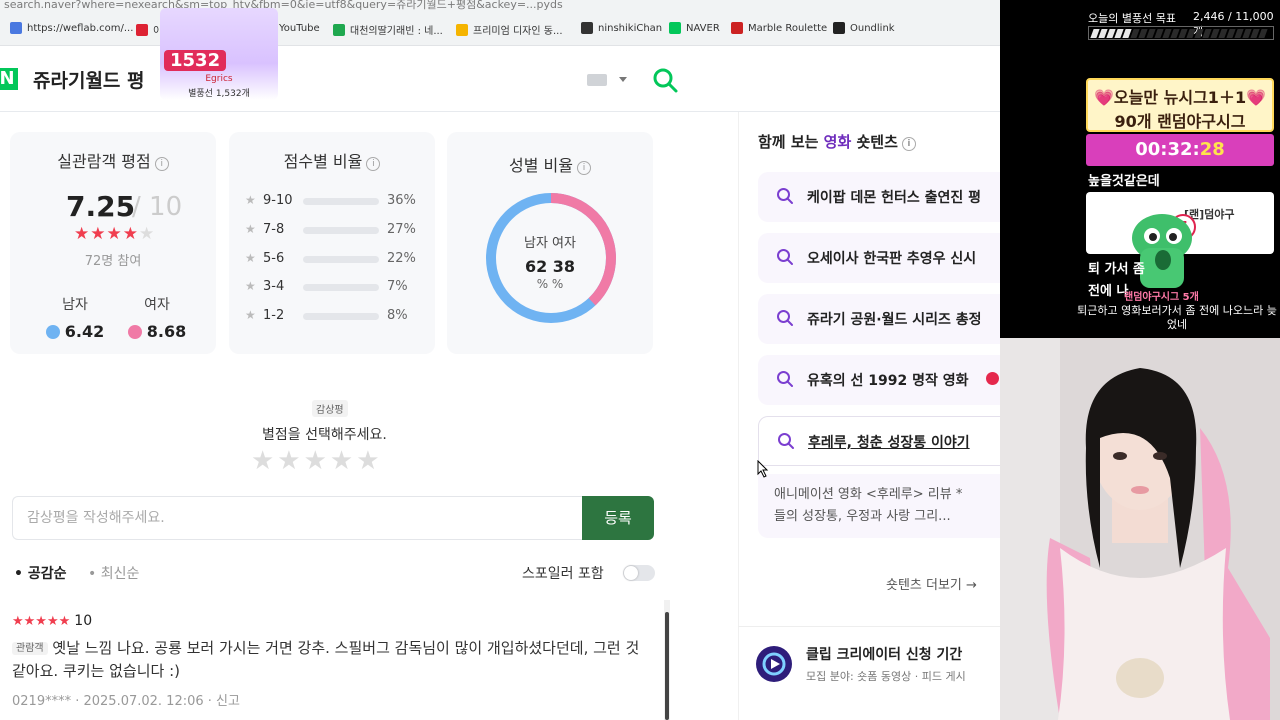 The image size is (1280, 720). What do you see at coordinates (330, 229) in the screenshot?
I see `distribution-row: ★ 7-8 27%` at bounding box center [330, 229].